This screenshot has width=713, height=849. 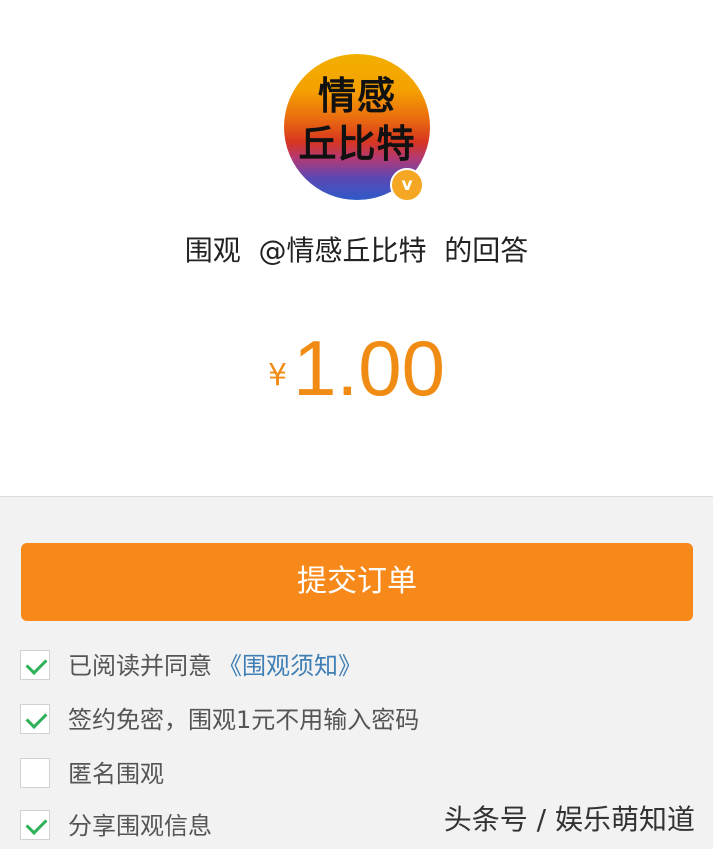 What do you see at coordinates (116, 774) in the screenshot?
I see `anonymous-label: 匿名围观` at bounding box center [116, 774].